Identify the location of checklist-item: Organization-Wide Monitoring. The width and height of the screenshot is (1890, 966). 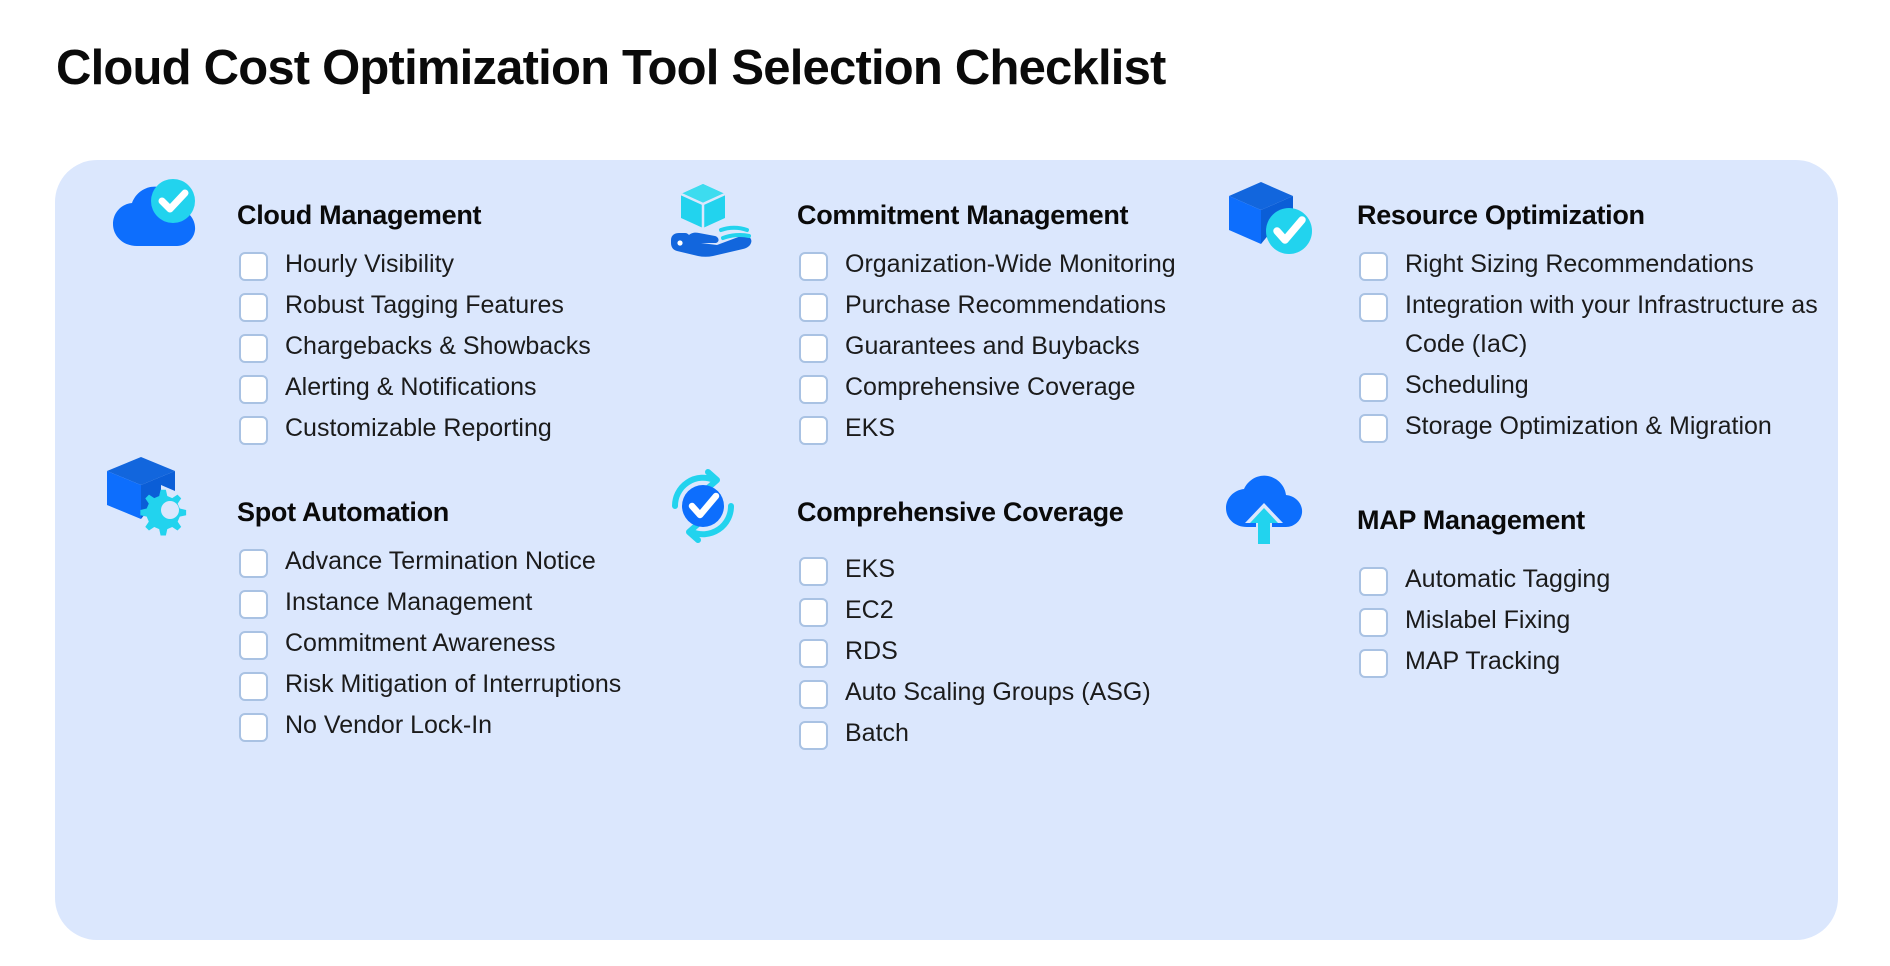
(1029, 267).